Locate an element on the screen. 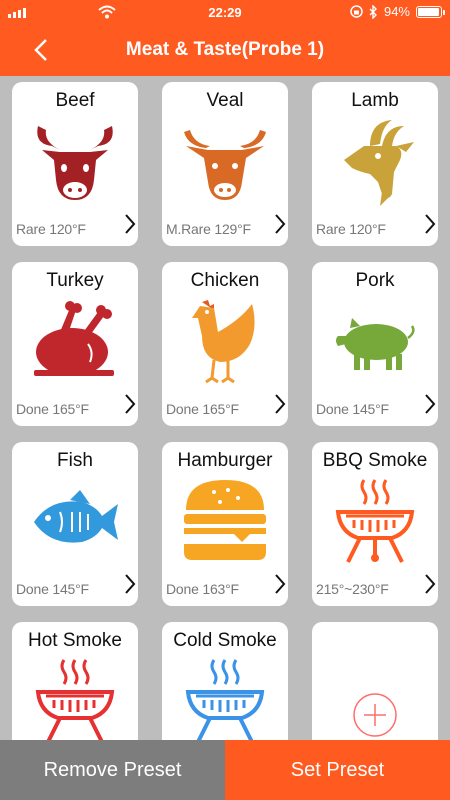 The image size is (450, 800). turkey-icon is located at coordinates (74, 338).